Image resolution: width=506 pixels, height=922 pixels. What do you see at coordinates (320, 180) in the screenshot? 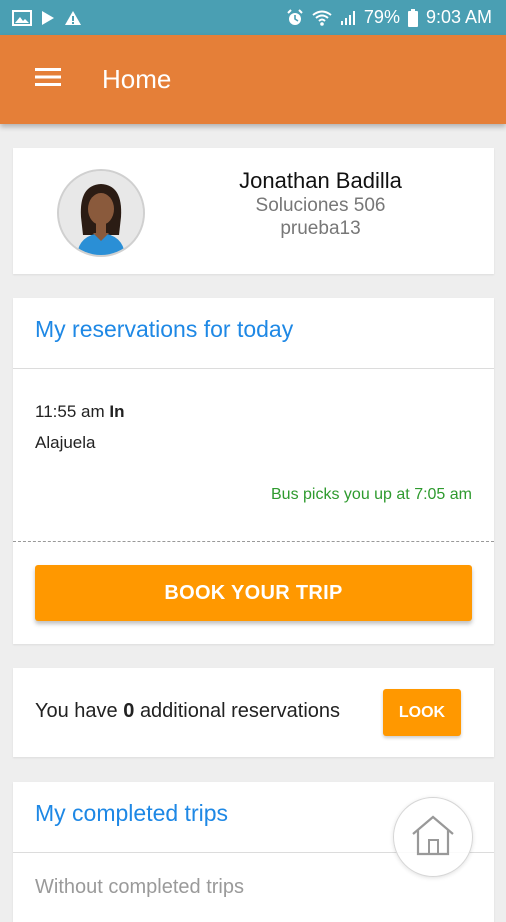
I see `profile-name: Jonathan Badilla` at bounding box center [320, 180].